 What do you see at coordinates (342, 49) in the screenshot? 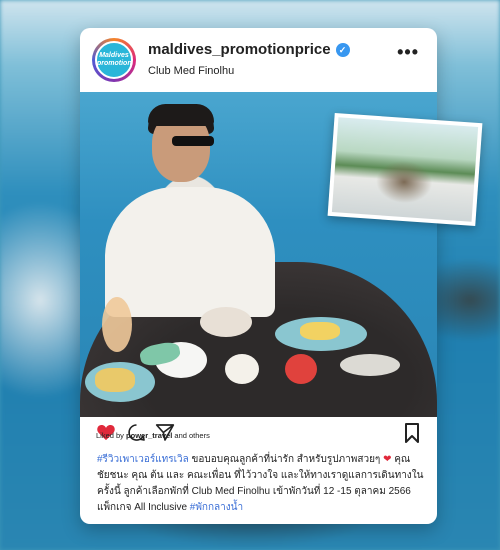
I see `verified-badge-icon: ✓` at bounding box center [342, 49].